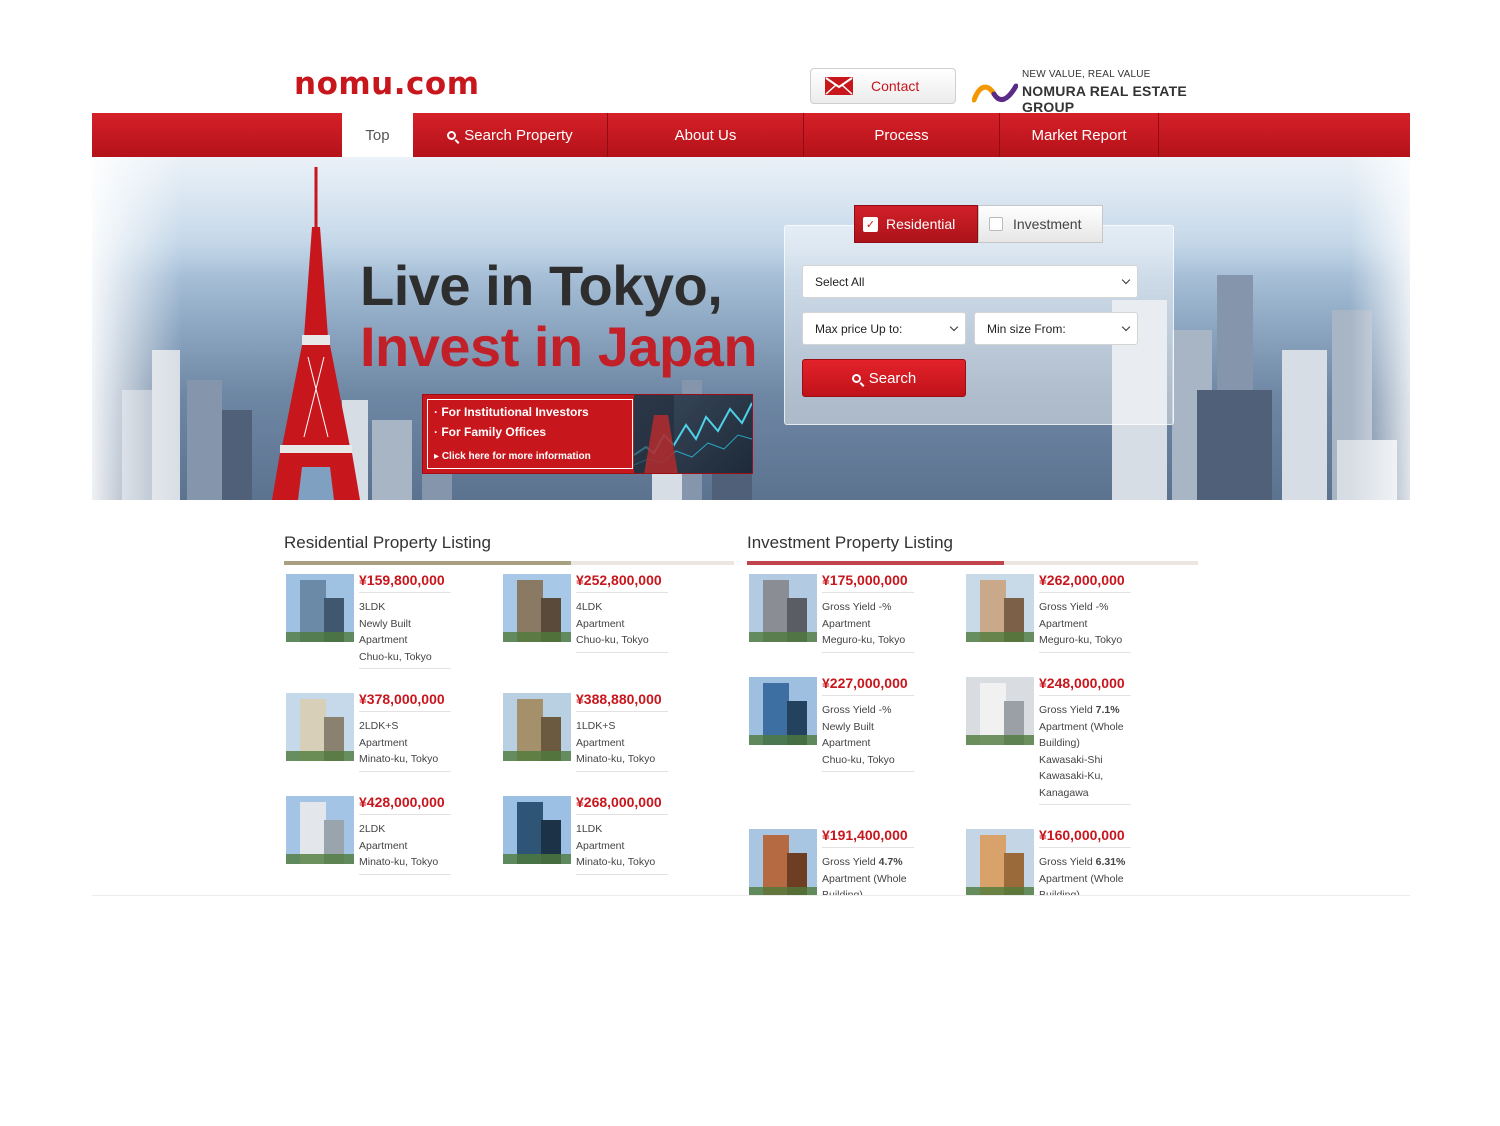 This screenshot has width=1500, height=1126. I want to click on group-tagline: NEW VALUE, REAL VALUE, so click(1086, 74).